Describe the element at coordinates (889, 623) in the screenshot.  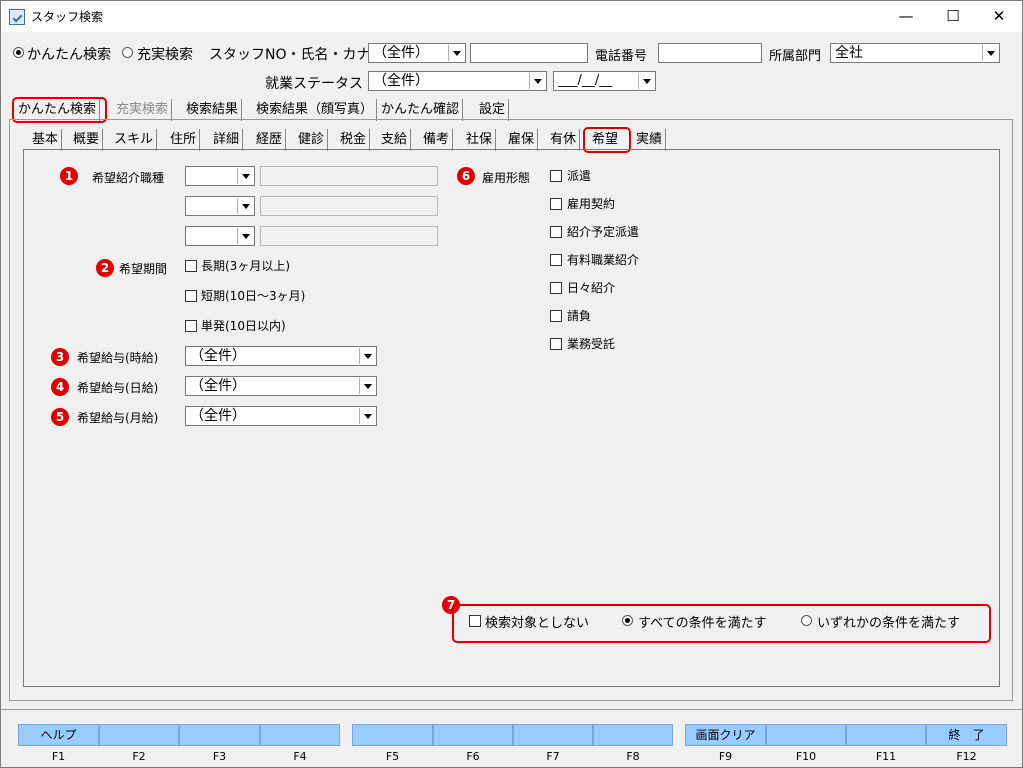
I see `condition-any-label: いずれかの条件を満たす` at that location.